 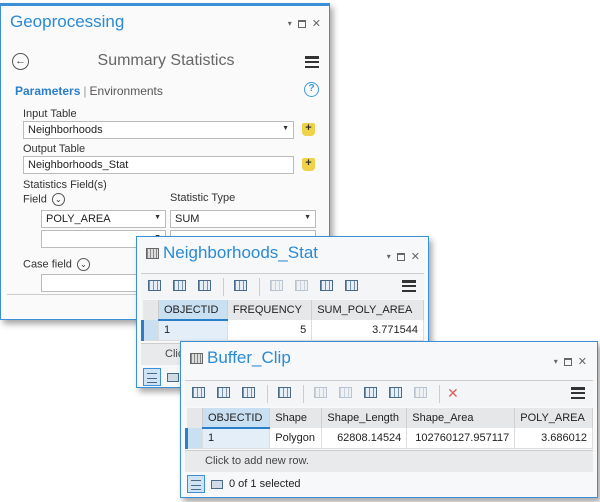 I want to click on cell: 3.771544, so click(x=367, y=330).